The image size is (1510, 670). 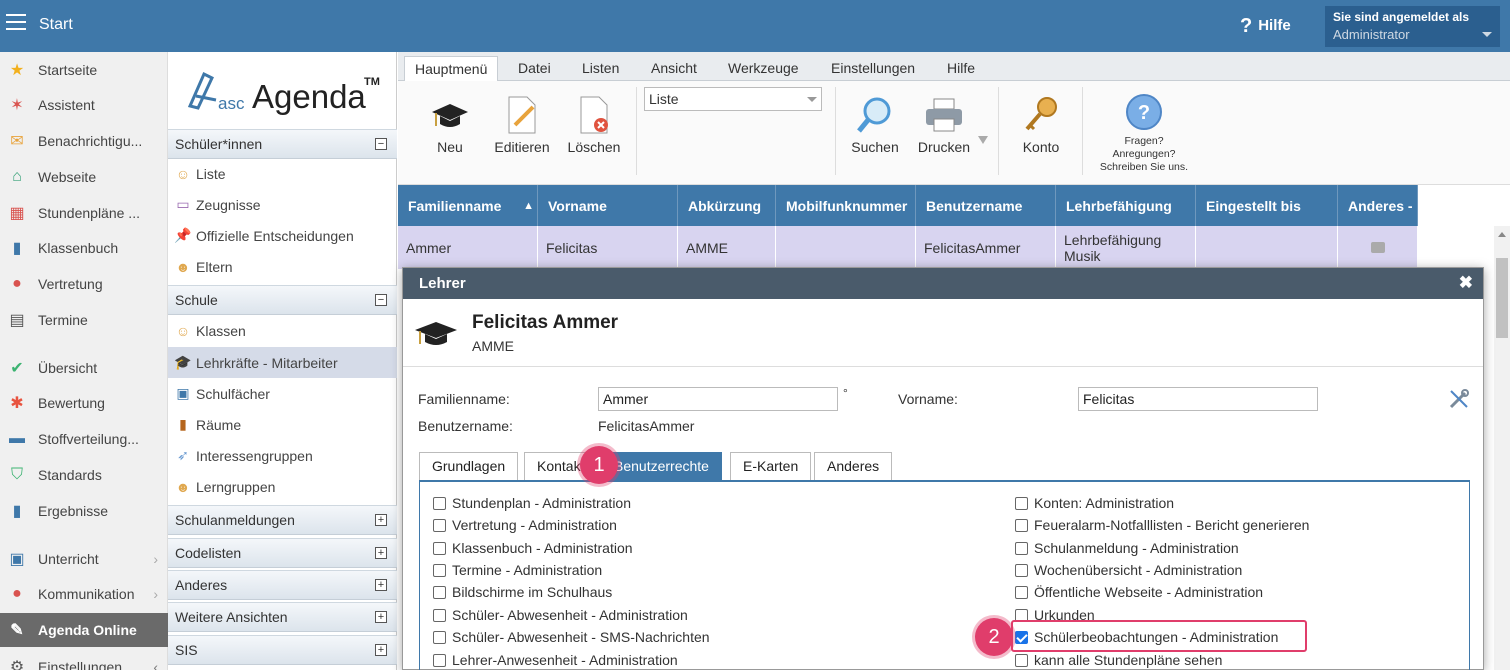 I want to click on nav-item-einstellungen: ⚙ Einstellungen ‹, so click(x=84, y=660).